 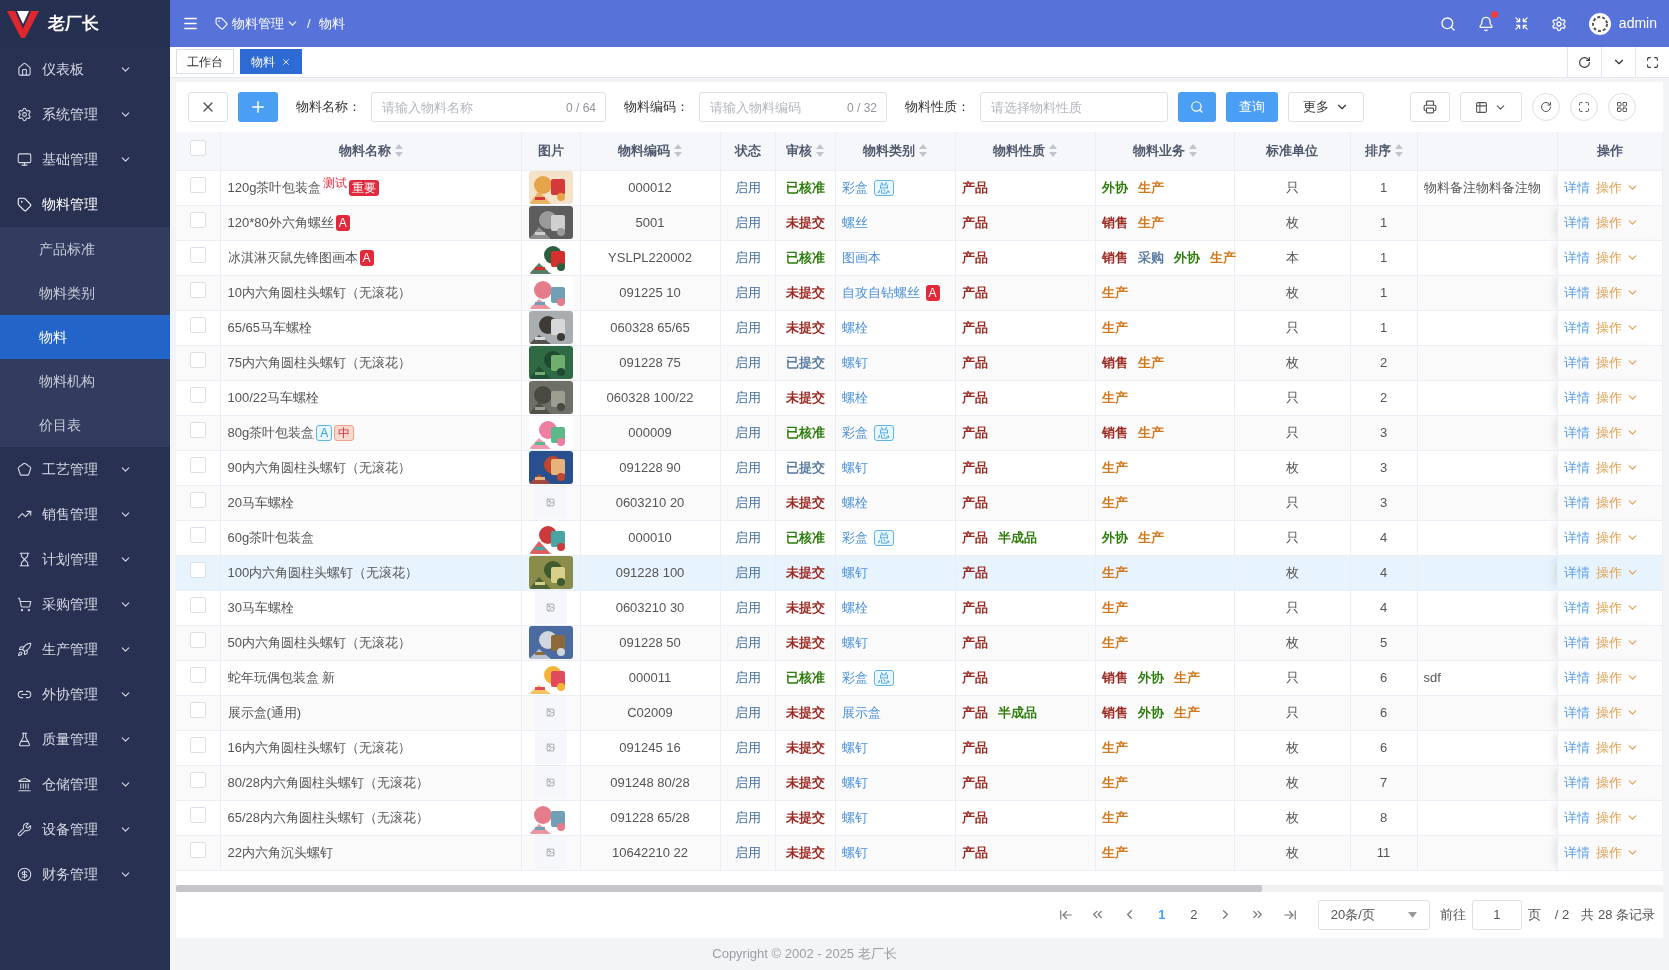 I want to click on nav-item: 销售管理, so click(x=85, y=514).